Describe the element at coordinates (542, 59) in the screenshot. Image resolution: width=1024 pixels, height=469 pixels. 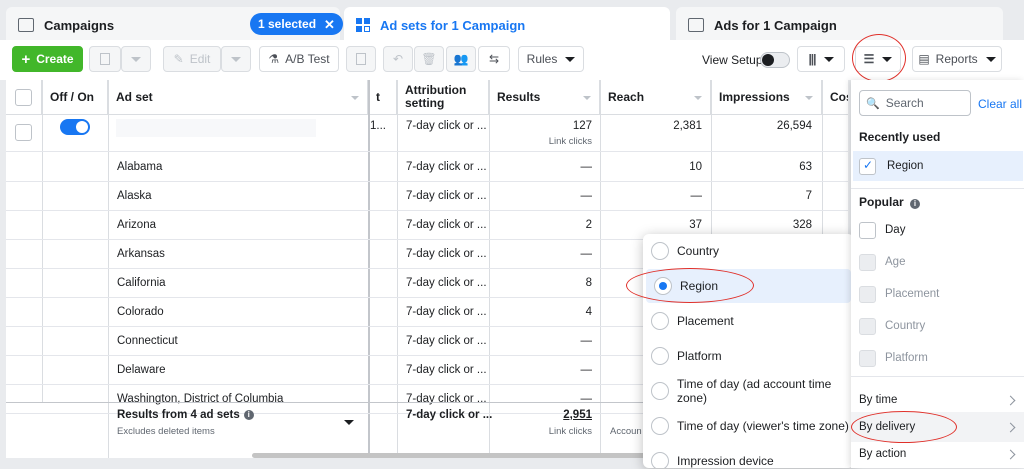
I see `rules-label: Rules` at that location.